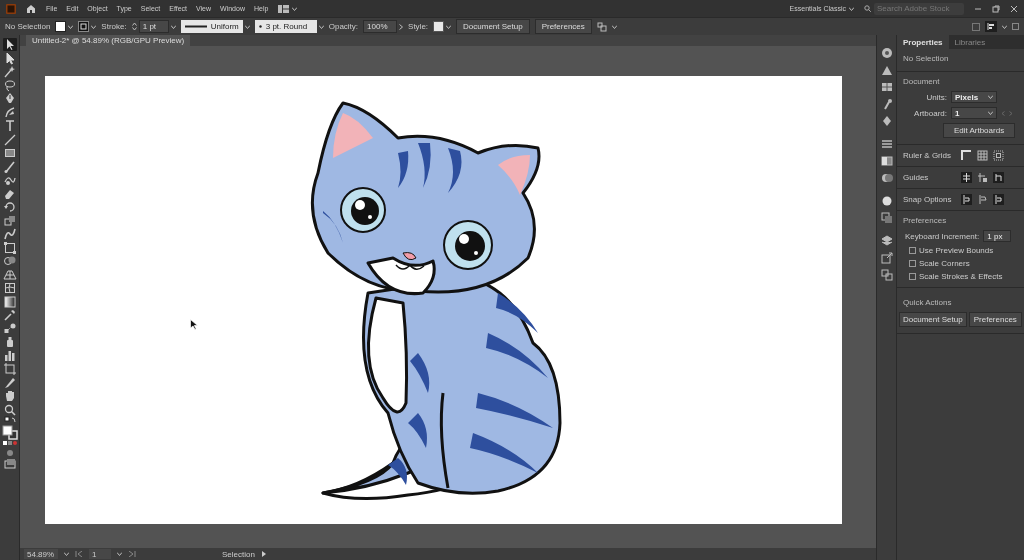  Describe the element at coordinates (9, 287) in the screenshot. I see `mesh-icon` at that location.